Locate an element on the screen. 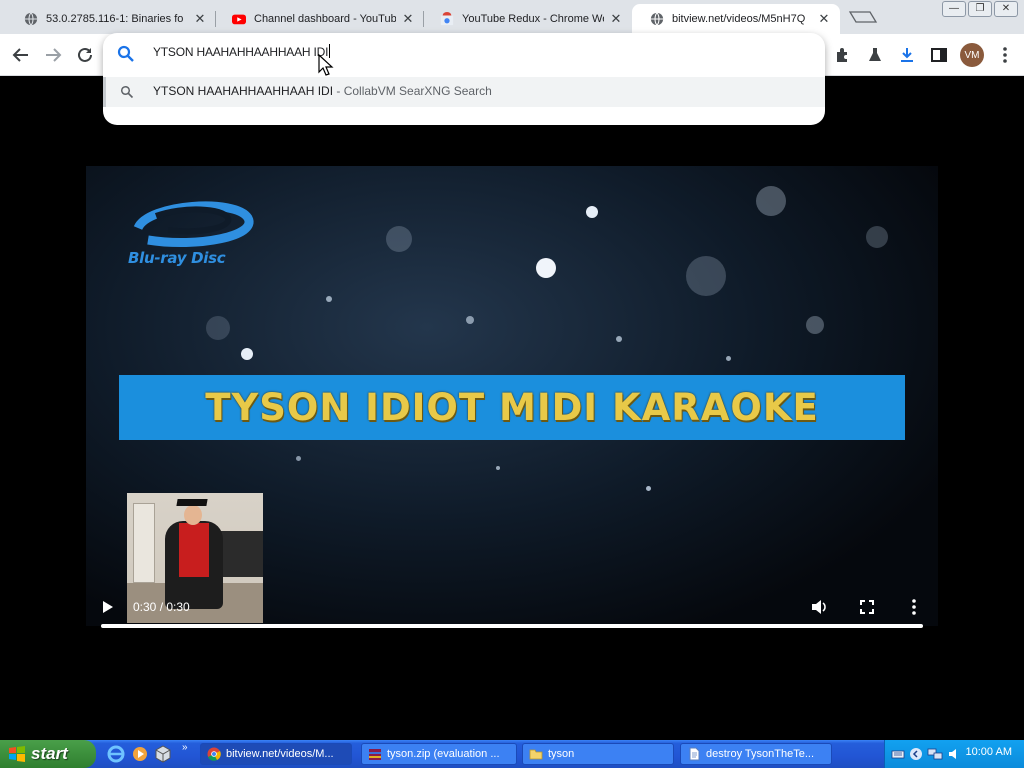 This screenshot has width=1024, height=768. side-panel-button is located at coordinates (939, 55).